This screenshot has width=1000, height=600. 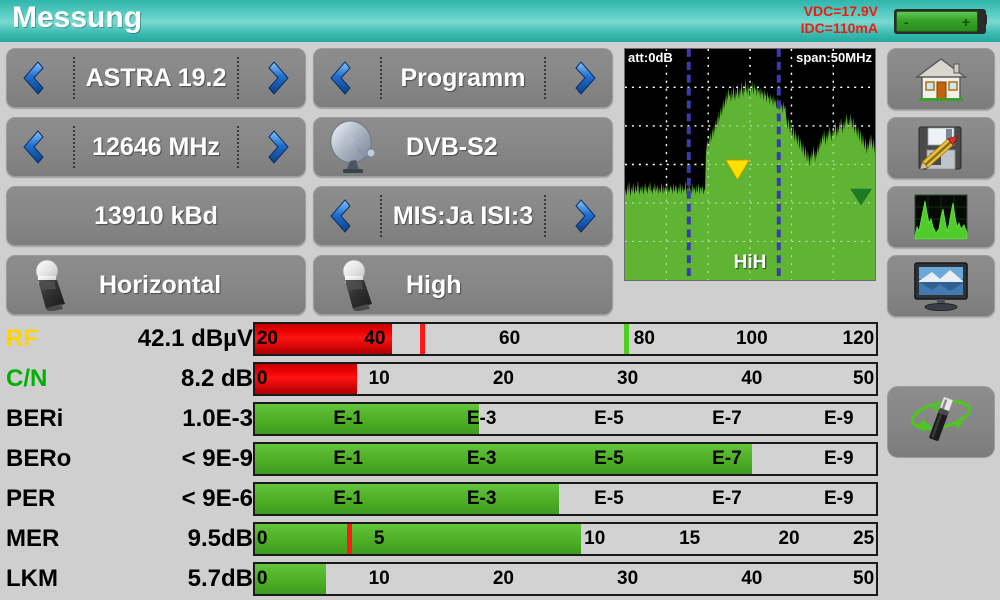 I want to click on monitor-picture-icon, so click(x=941, y=286).